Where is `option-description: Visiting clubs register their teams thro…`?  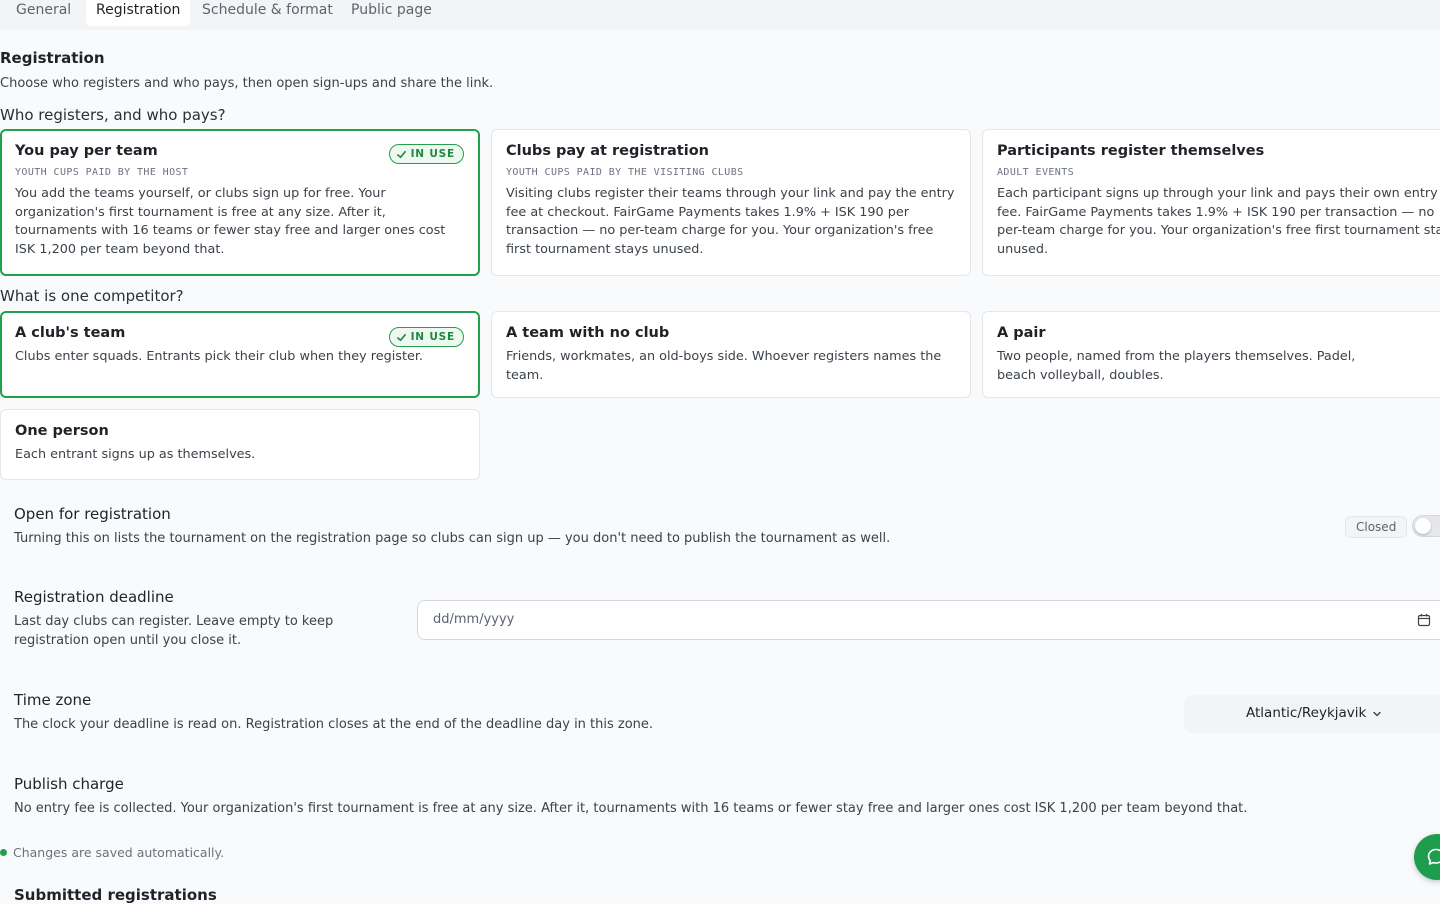 option-description: Visiting clubs register their teams thro… is located at coordinates (730, 221).